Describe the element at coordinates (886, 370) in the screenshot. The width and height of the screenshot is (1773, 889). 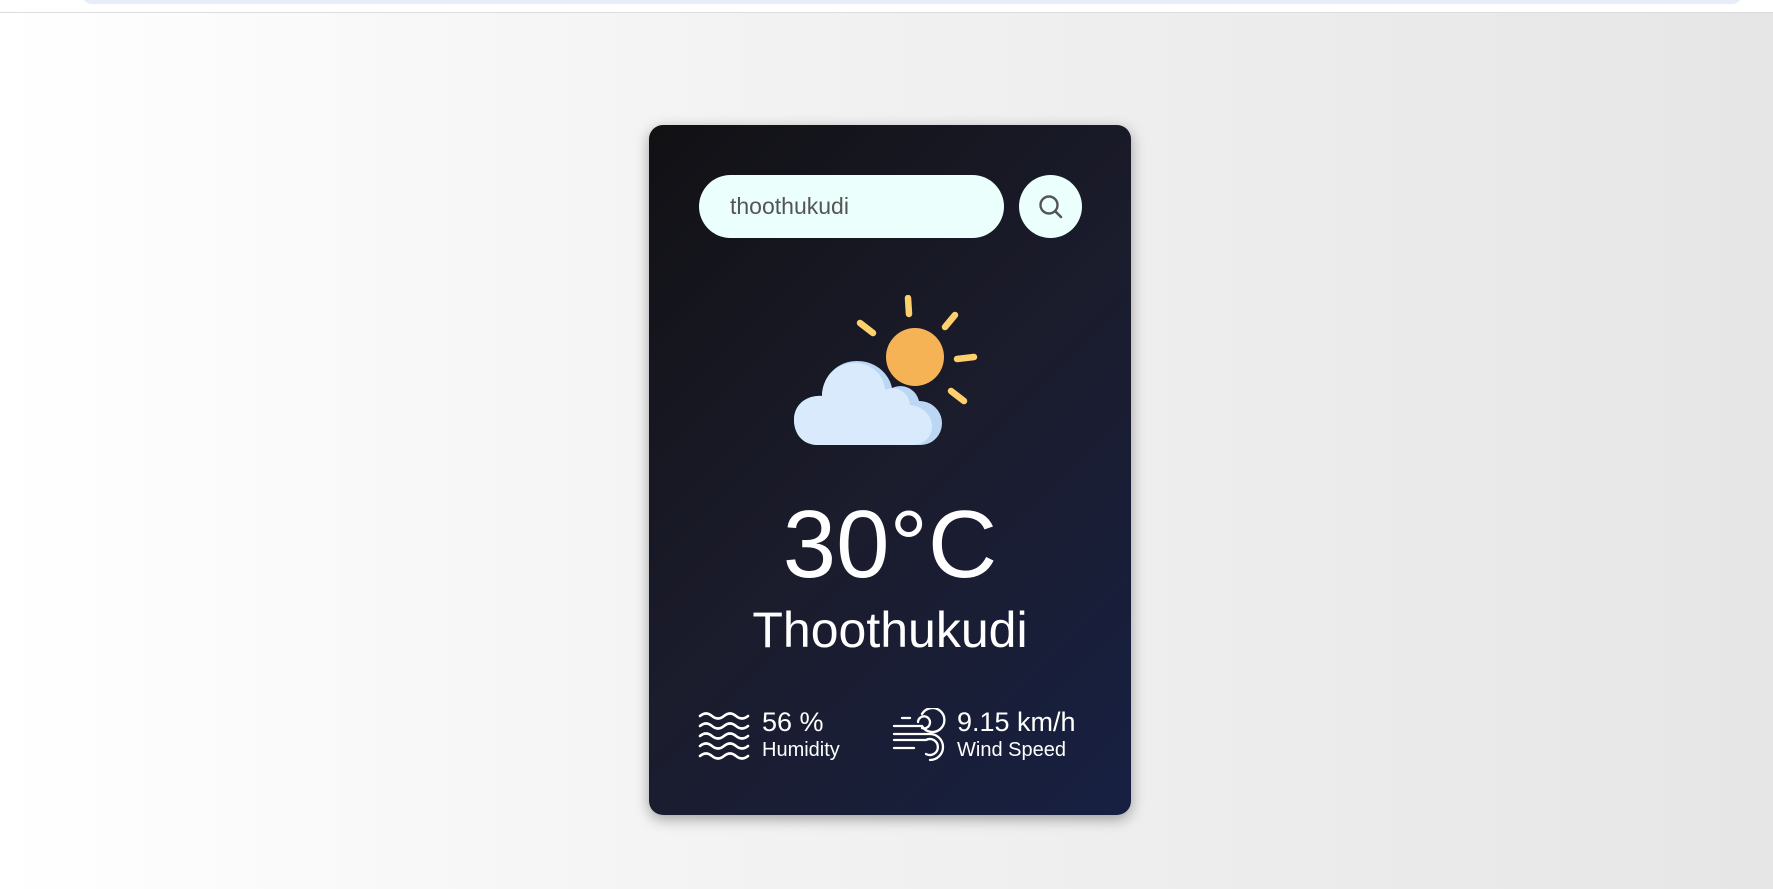
I see `partly-cloudy-sun-icon` at that location.